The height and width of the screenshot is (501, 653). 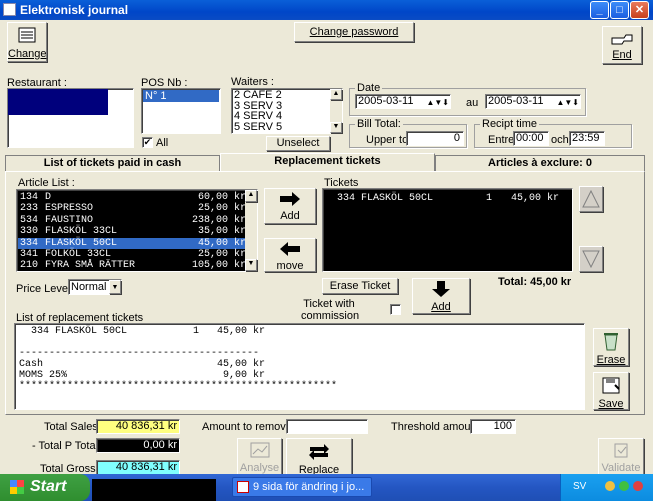 I want to click on start-time-field: 00:00, so click(x=531, y=138).